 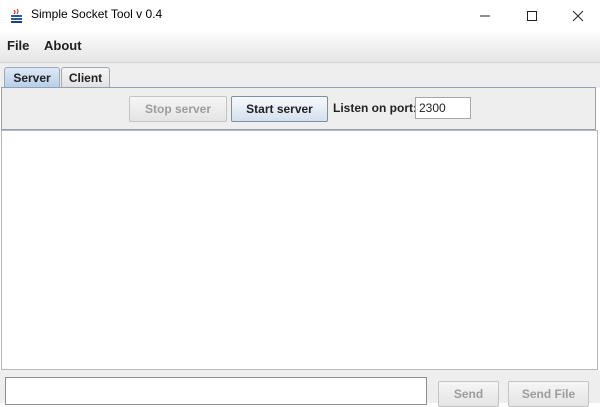 I want to click on close-icon, so click(x=578, y=15).